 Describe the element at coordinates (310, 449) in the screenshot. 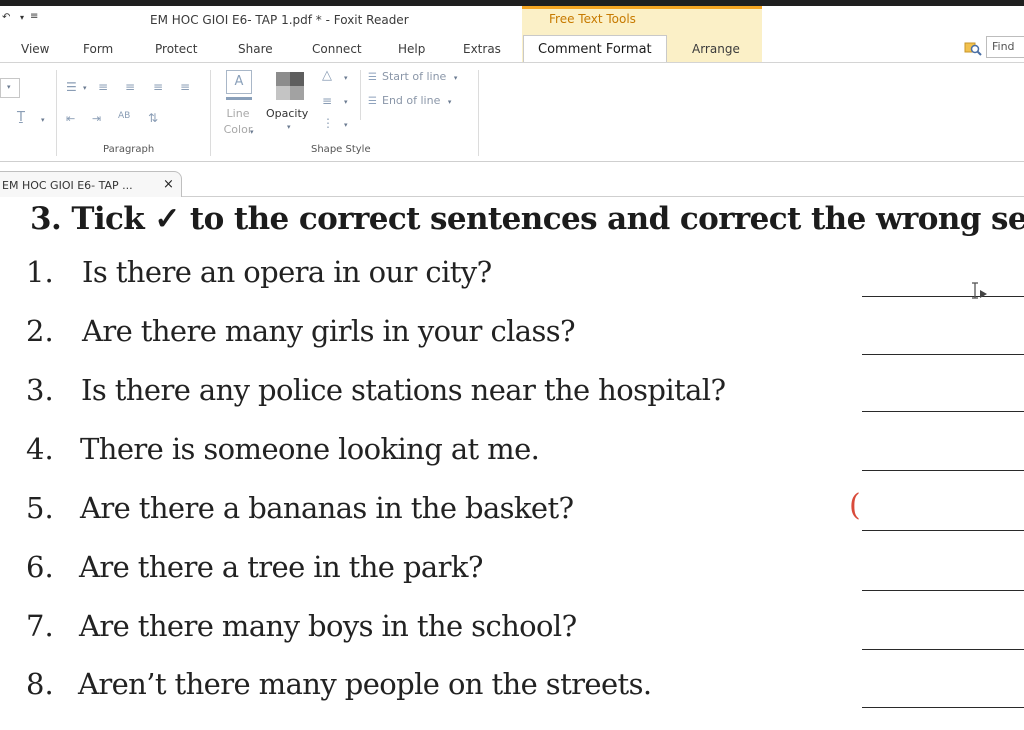

I see `question-text: There is someone looking at me.` at that location.